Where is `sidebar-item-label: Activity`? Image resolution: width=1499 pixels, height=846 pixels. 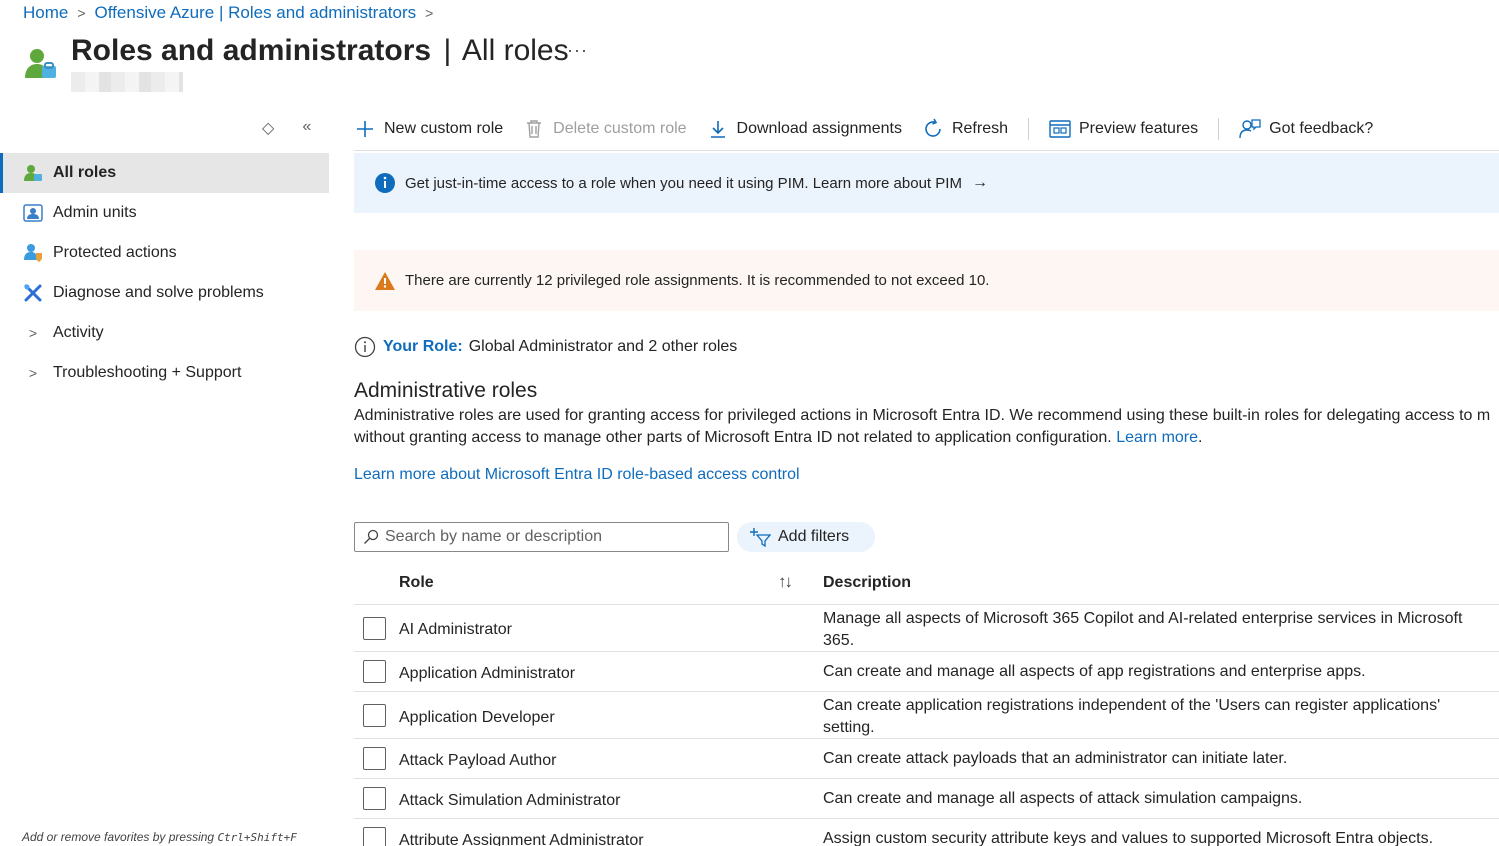
sidebar-item-label: Activity is located at coordinates (78, 332).